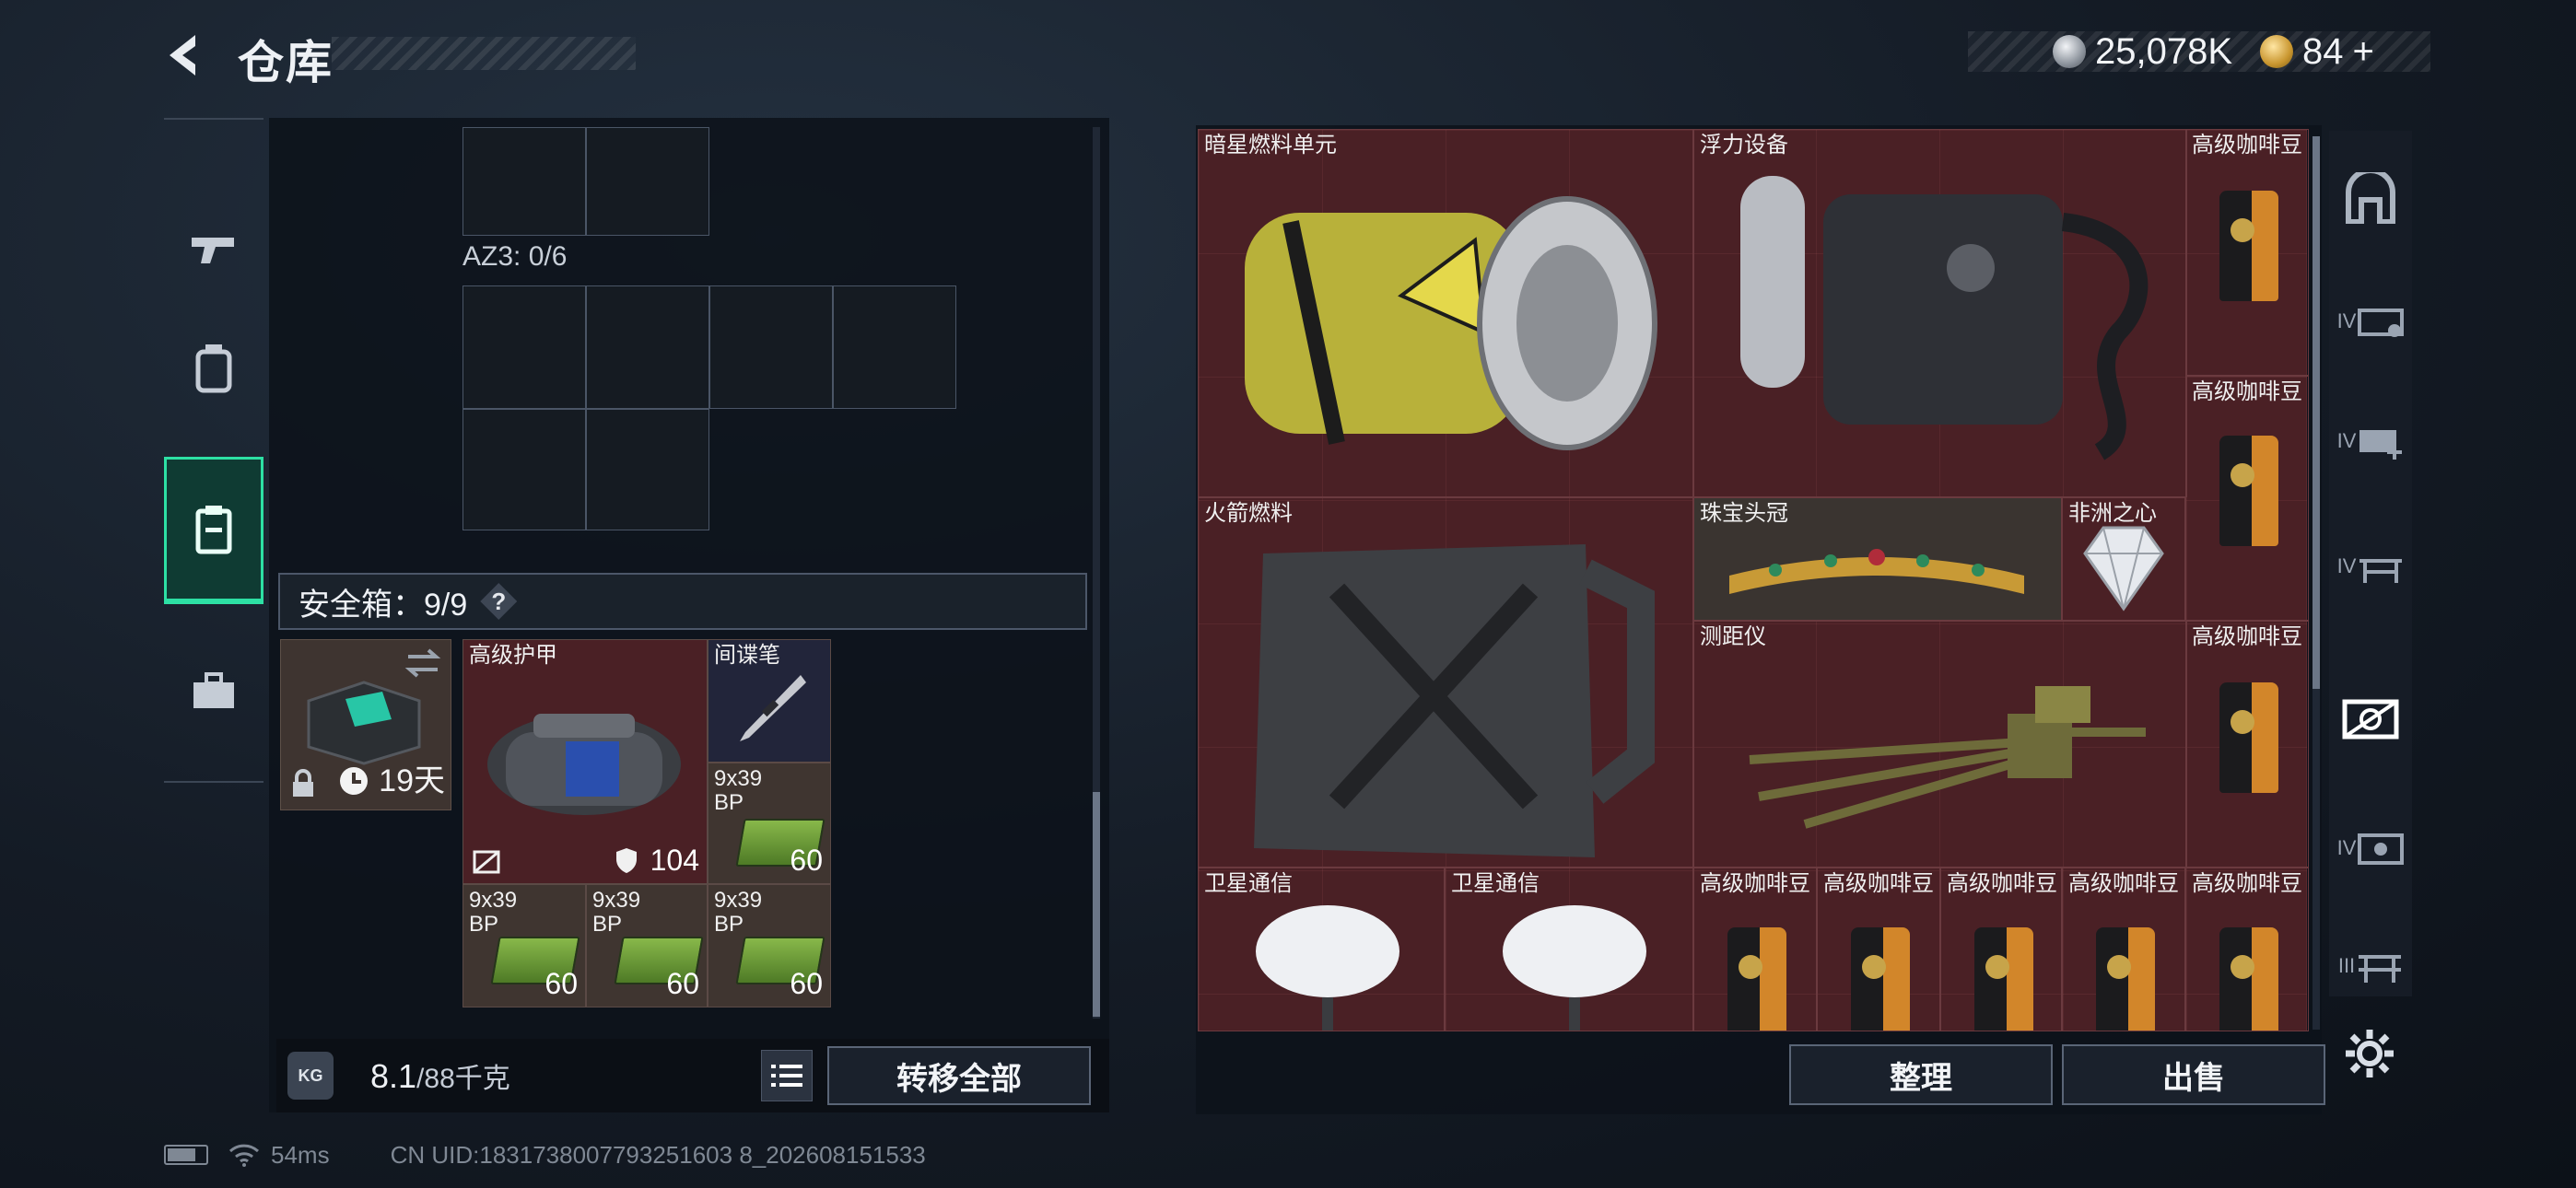 The width and height of the screenshot is (2576, 1188). Describe the element at coordinates (2381, 849) in the screenshot. I see `safe-icon` at that location.